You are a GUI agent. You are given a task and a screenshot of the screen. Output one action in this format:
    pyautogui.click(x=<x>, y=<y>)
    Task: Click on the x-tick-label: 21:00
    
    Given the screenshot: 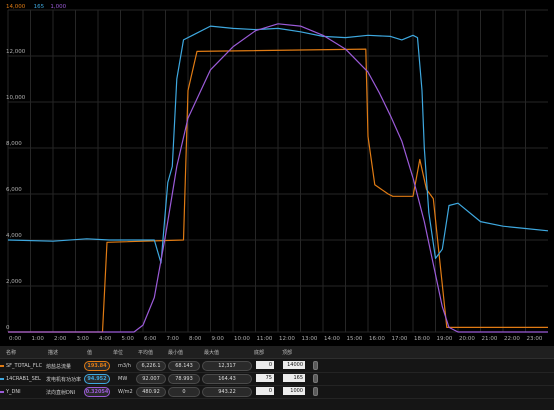 What is the action you would take?
    pyautogui.click(x=490, y=339)
    